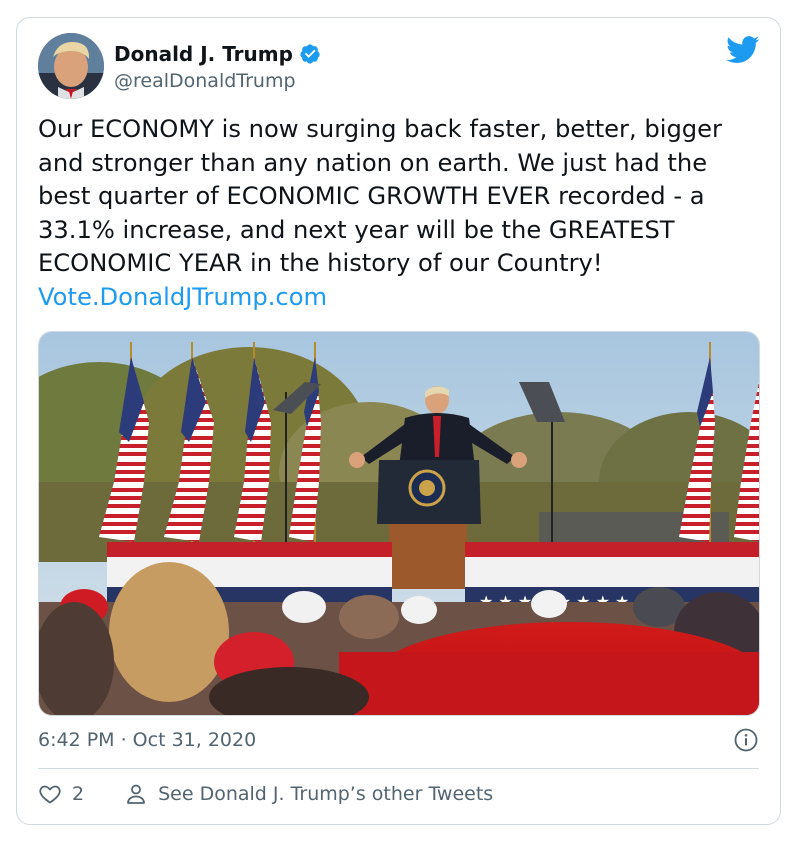 The height and width of the screenshot is (844, 799). What do you see at coordinates (743, 50) in the screenshot?
I see `twitter-bird-icon` at bounding box center [743, 50].